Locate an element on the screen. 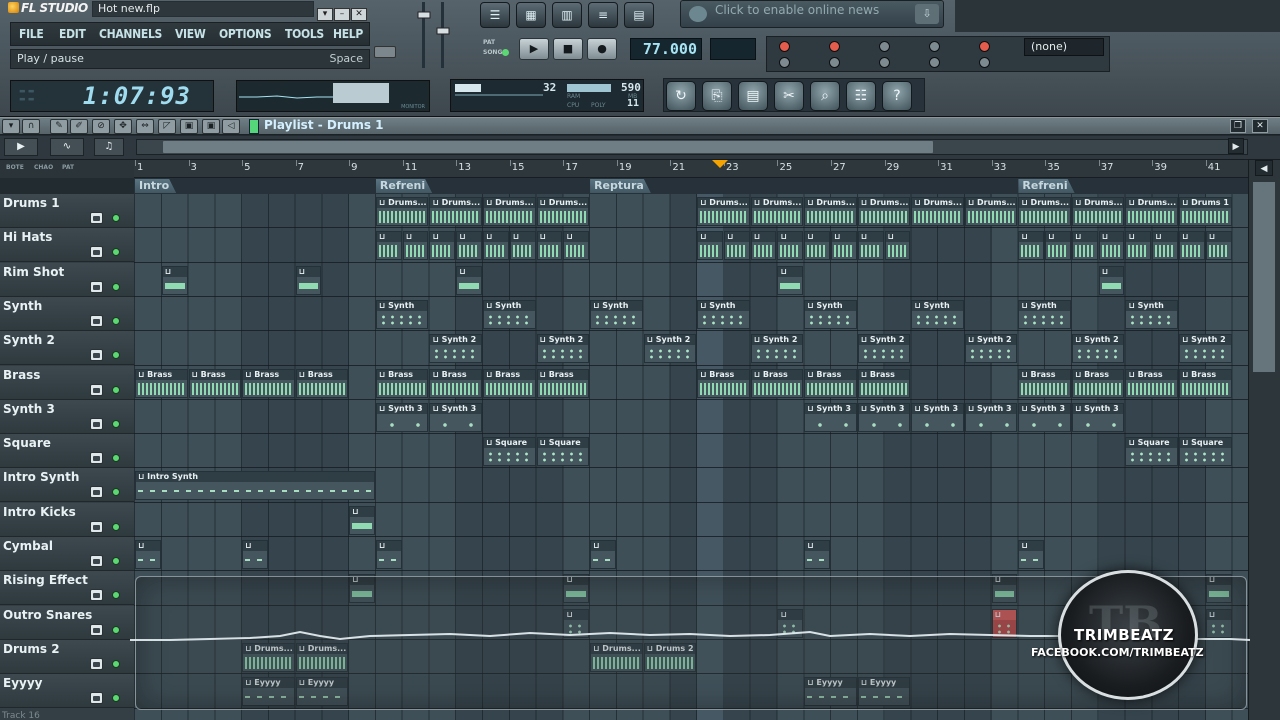 The width and height of the screenshot is (1280, 720). master-volume-fader is located at coordinates (434, 36).